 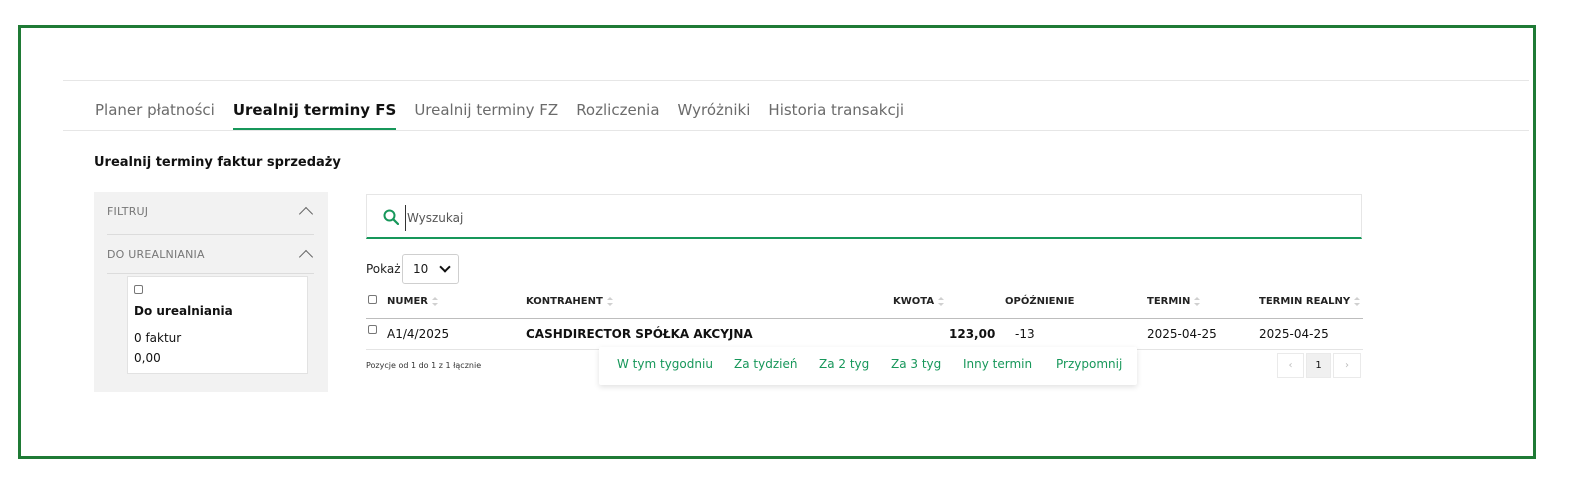 I want to click on column-header-opoznienie: OPÓŹNIENIE, so click(x=1039, y=301).